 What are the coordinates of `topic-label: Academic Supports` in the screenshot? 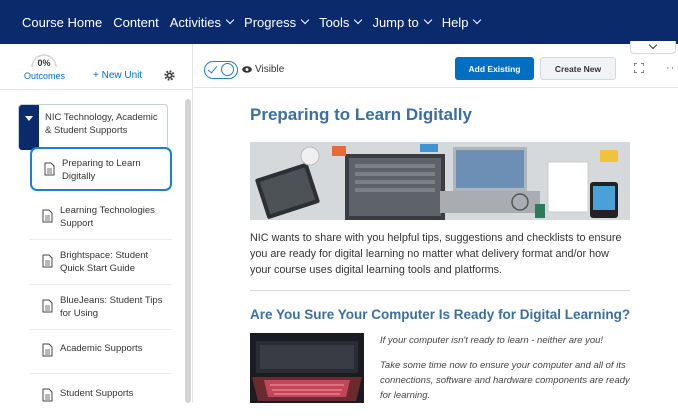 It's located at (101, 348).